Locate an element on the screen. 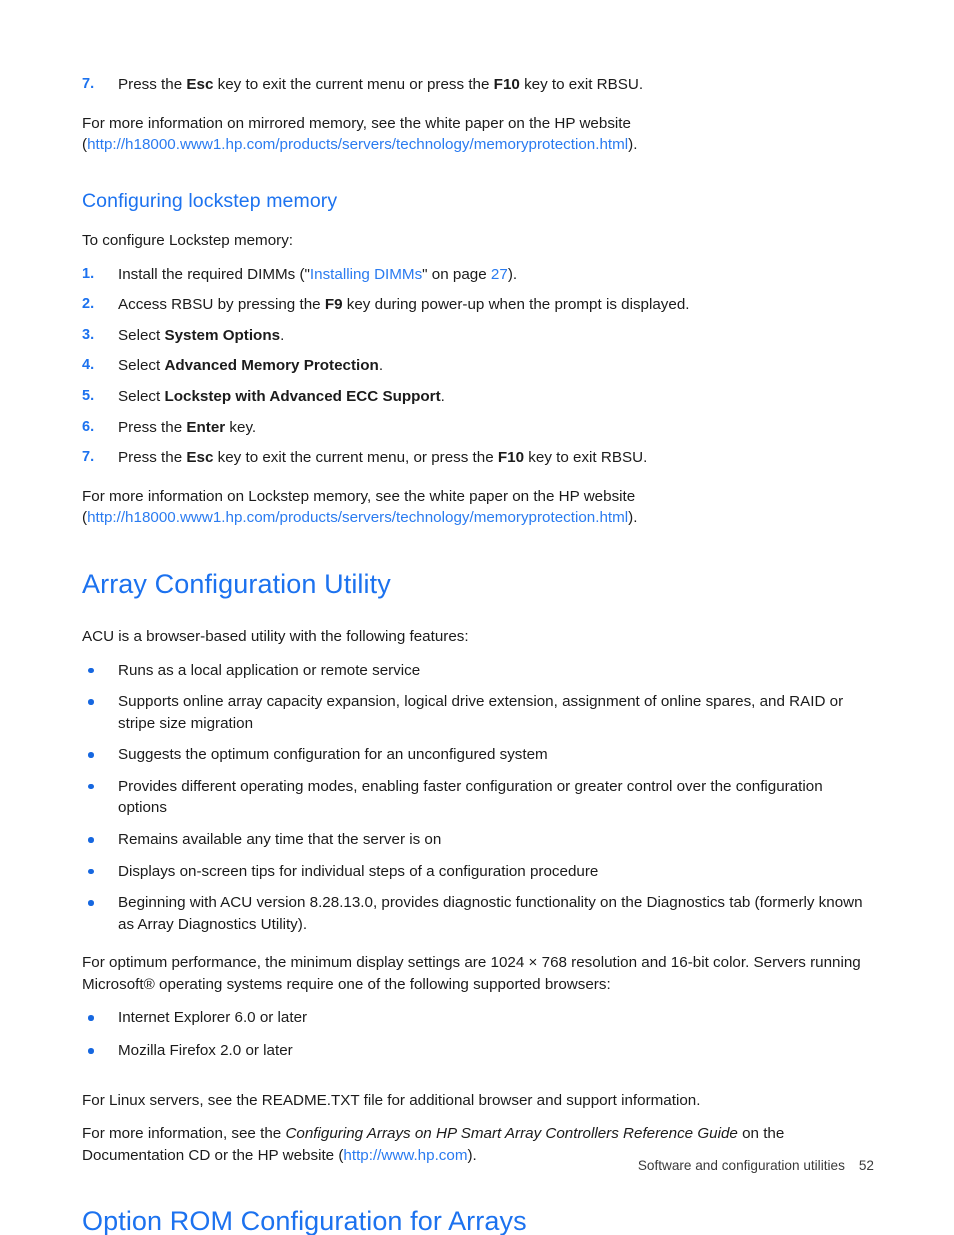 This screenshot has height=1235, width=954. heading-configuring-lockstep-memory: Configuring lockstep memory is located at coordinates (210, 200).